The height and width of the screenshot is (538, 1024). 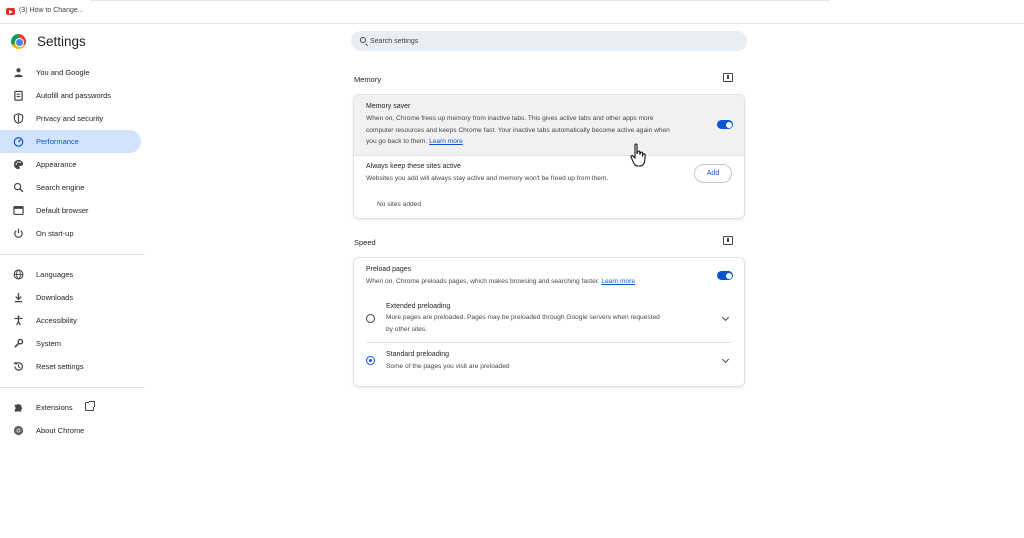 What do you see at coordinates (74, 95) in the screenshot?
I see `sidebar-item-label: Autofill and passwords` at bounding box center [74, 95].